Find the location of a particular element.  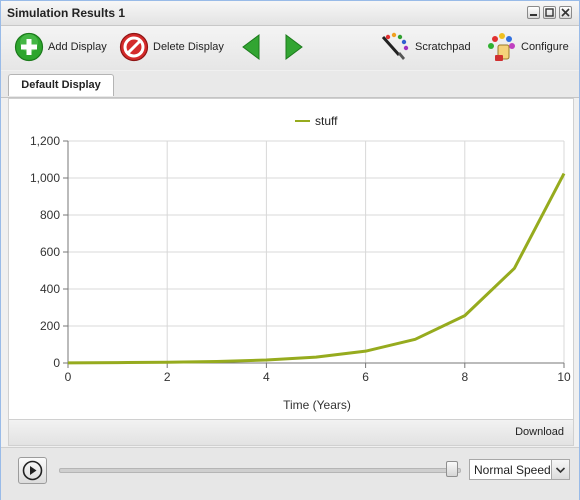

title-bar: Simulation Results 1 is located at coordinates (290, 13).